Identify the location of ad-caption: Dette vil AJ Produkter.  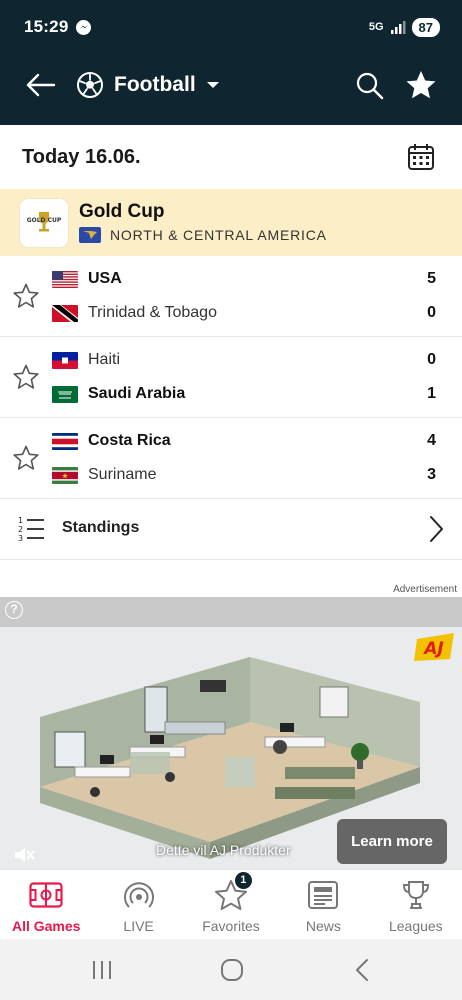
(223, 850).